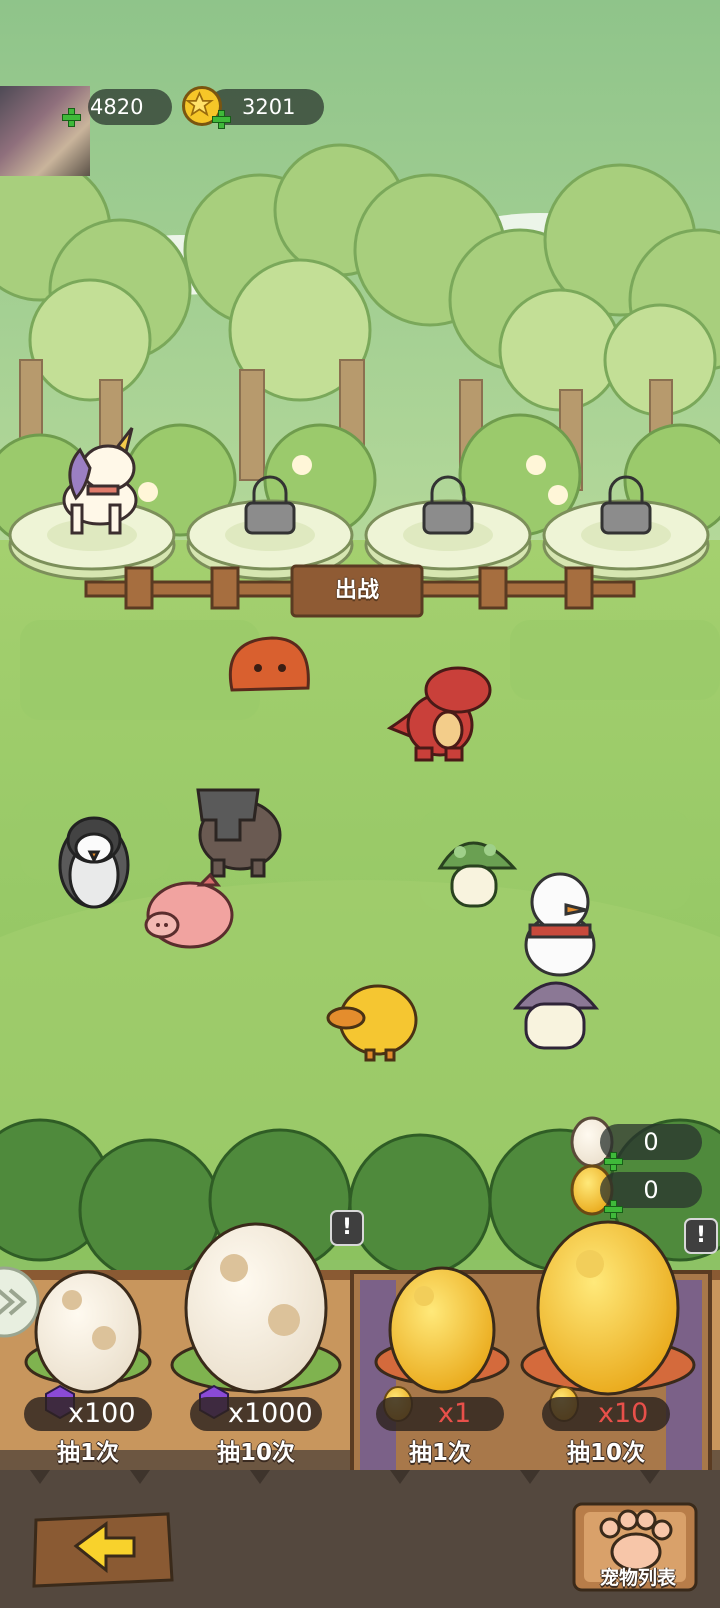 This screenshot has width=720, height=1608. What do you see at coordinates (270, 1413) in the screenshot?
I see `gacha-cost-value: x1000` at bounding box center [270, 1413].